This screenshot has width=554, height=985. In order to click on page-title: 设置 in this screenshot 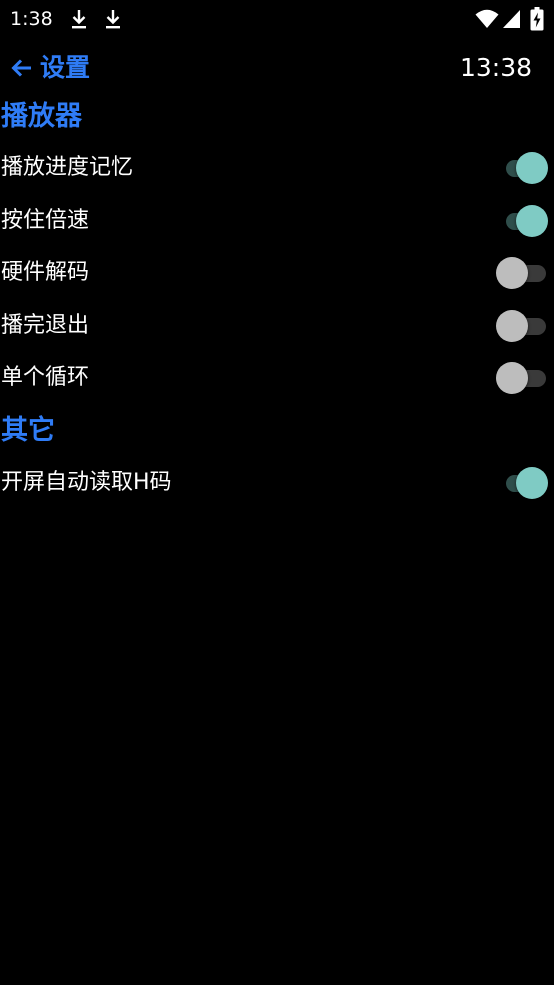, I will do `click(65, 67)`.